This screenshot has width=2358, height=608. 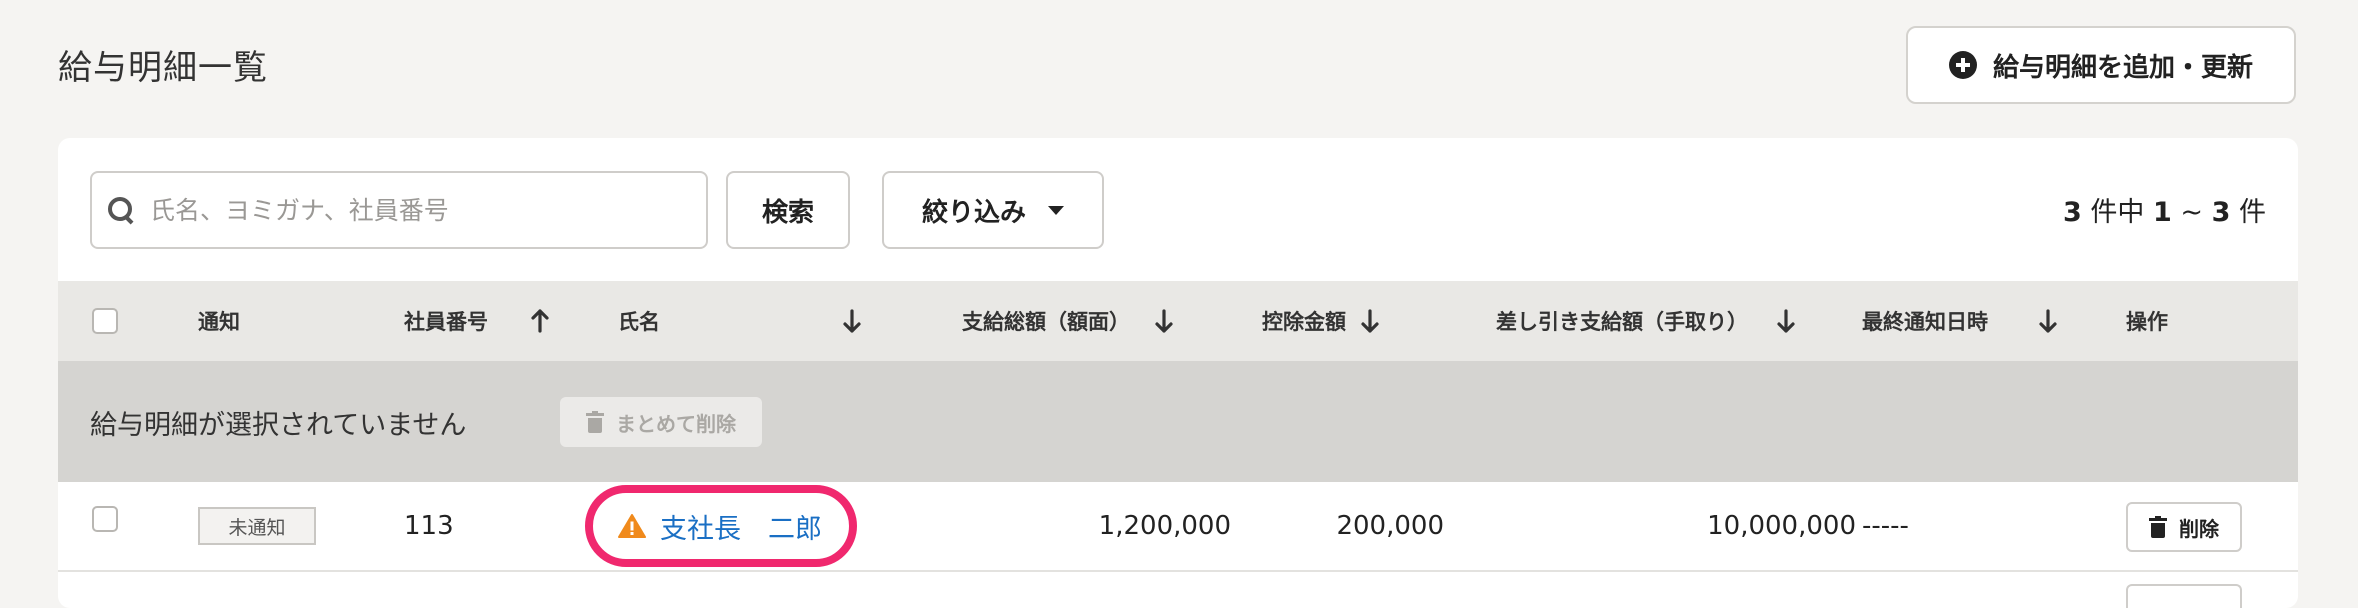 What do you see at coordinates (2072, 212) in the screenshot?
I see `count-total: 3` at bounding box center [2072, 212].